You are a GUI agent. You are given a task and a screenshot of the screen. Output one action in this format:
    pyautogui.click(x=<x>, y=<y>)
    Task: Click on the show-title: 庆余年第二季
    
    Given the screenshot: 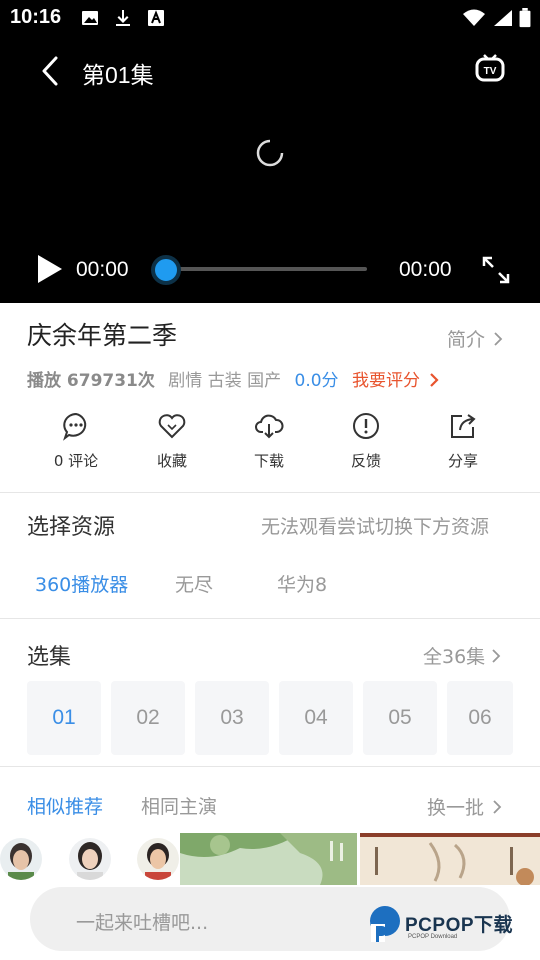 What is the action you would take?
    pyautogui.click(x=102, y=335)
    